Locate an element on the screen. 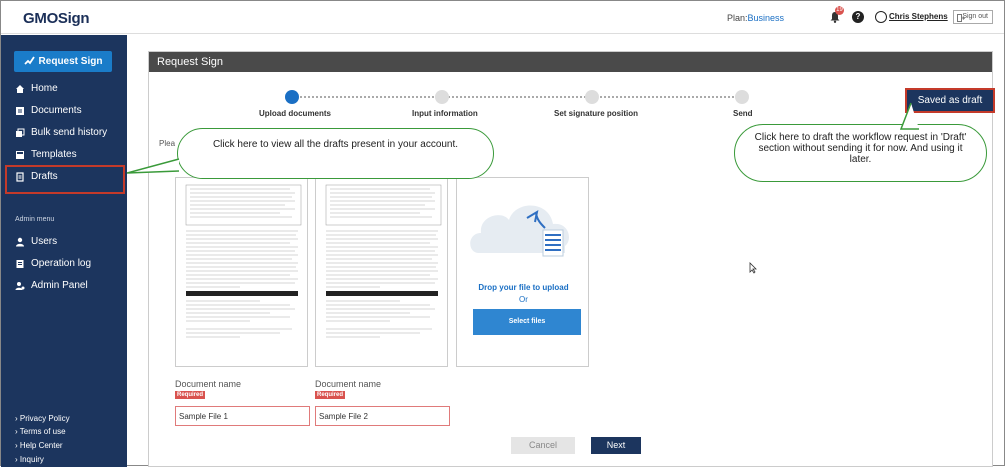 The image size is (1005, 467). home-icon is located at coordinates (20, 88).